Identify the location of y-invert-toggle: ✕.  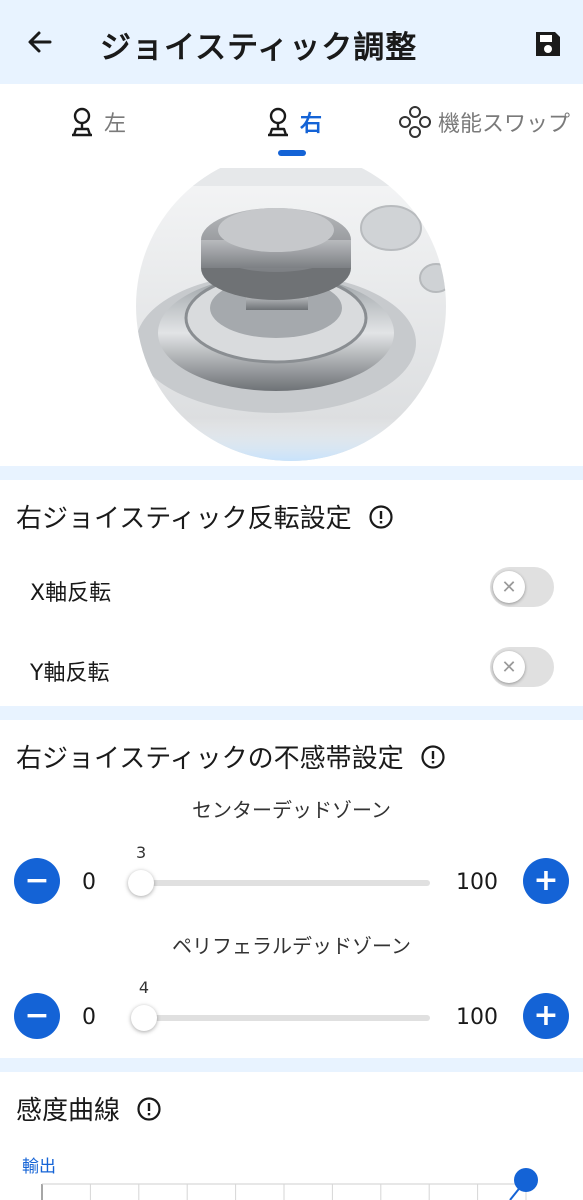
(522, 667).